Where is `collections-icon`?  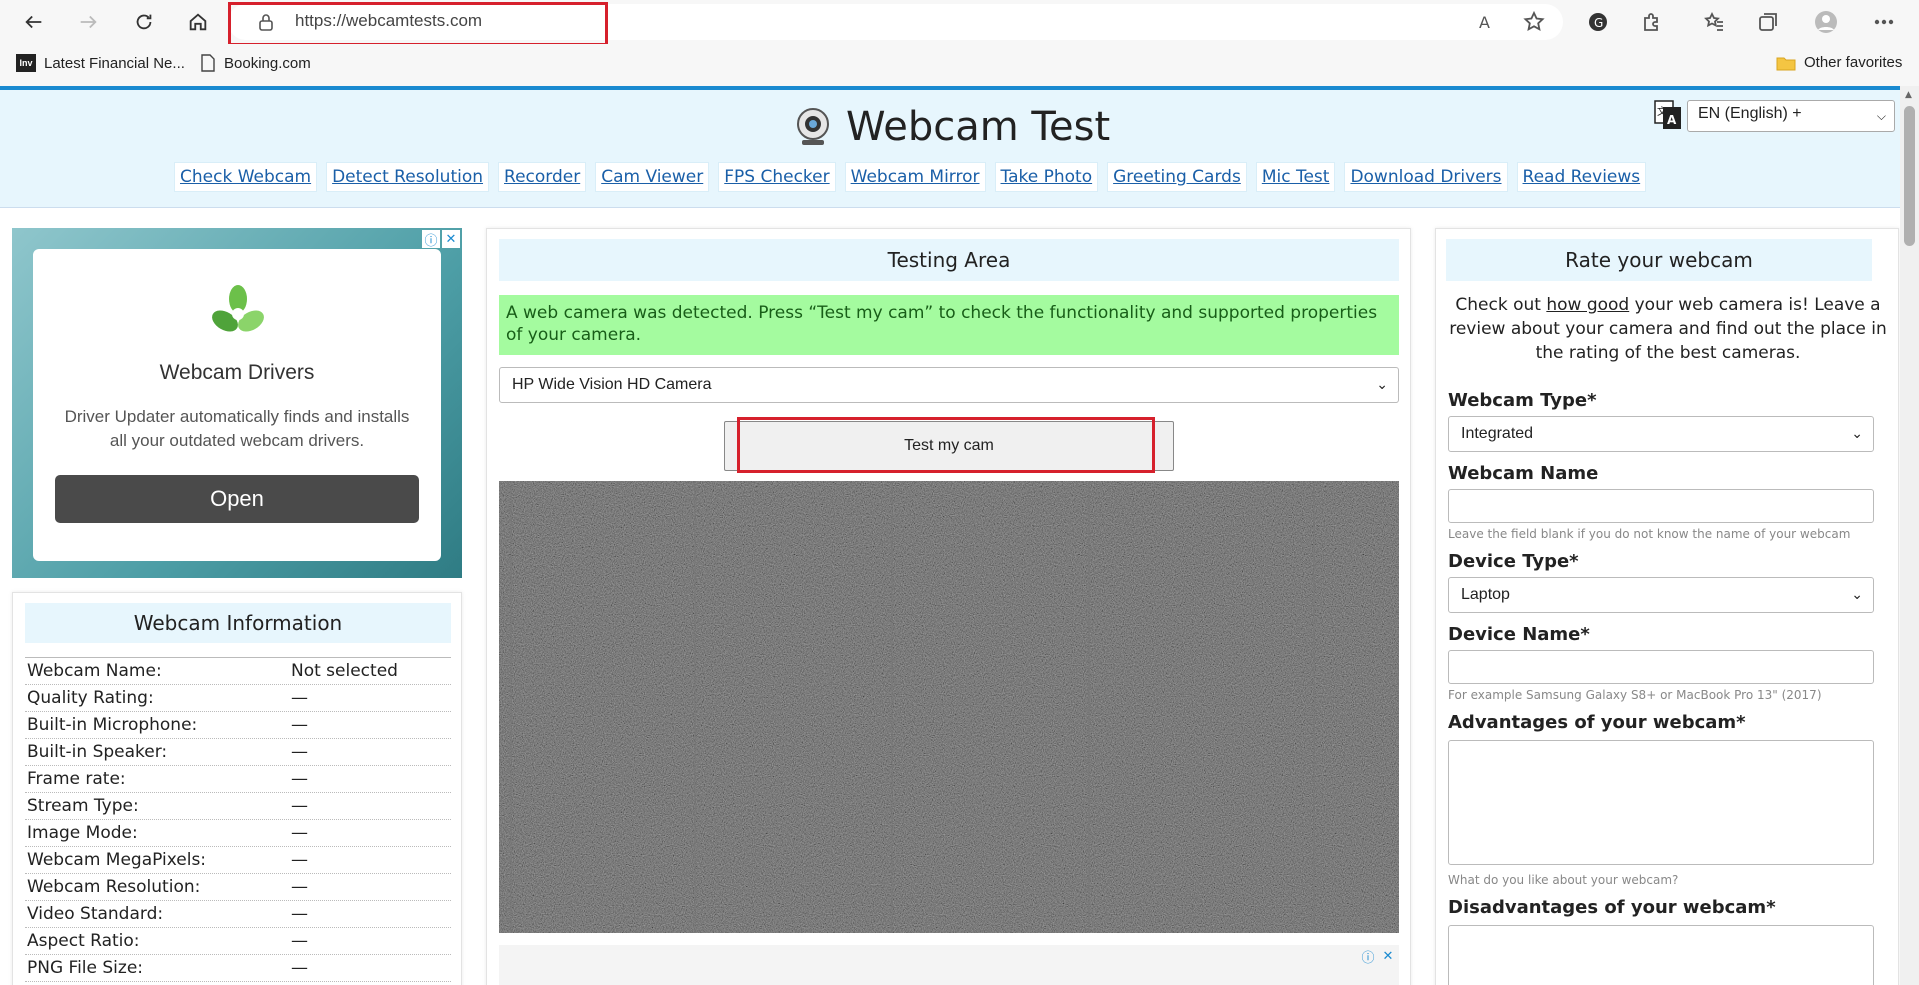 collections-icon is located at coordinates (1768, 22).